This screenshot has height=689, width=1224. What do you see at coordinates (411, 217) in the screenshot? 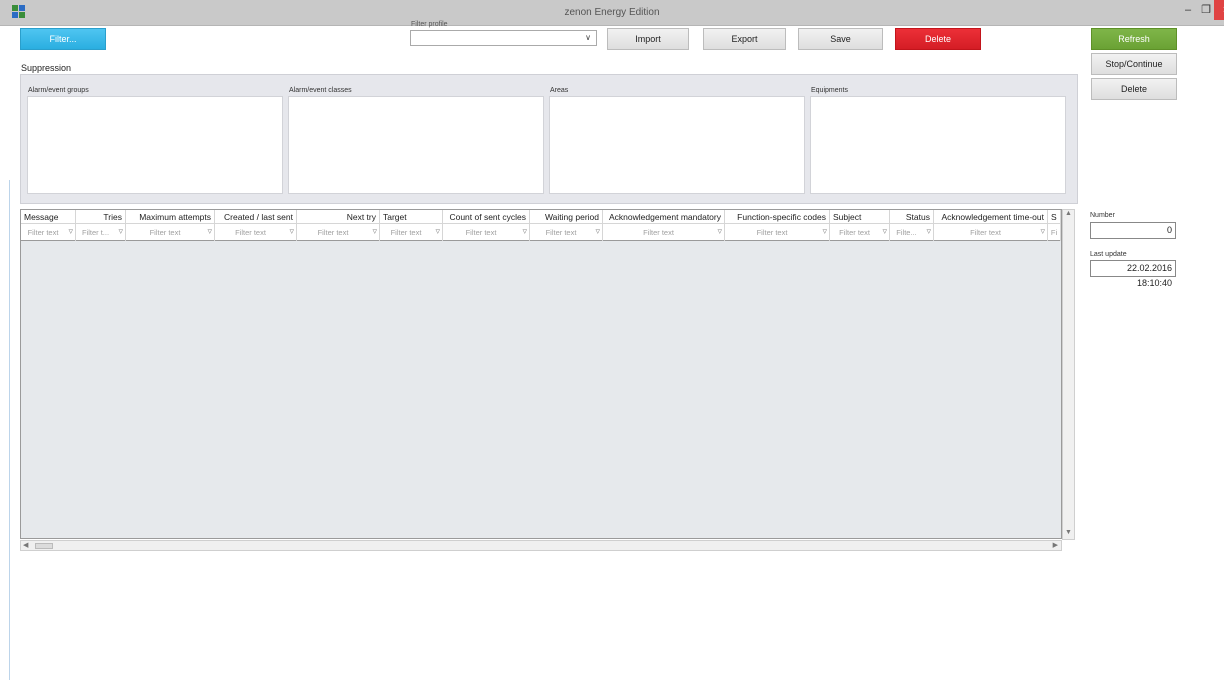
I see `column-header: Target` at bounding box center [411, 217].